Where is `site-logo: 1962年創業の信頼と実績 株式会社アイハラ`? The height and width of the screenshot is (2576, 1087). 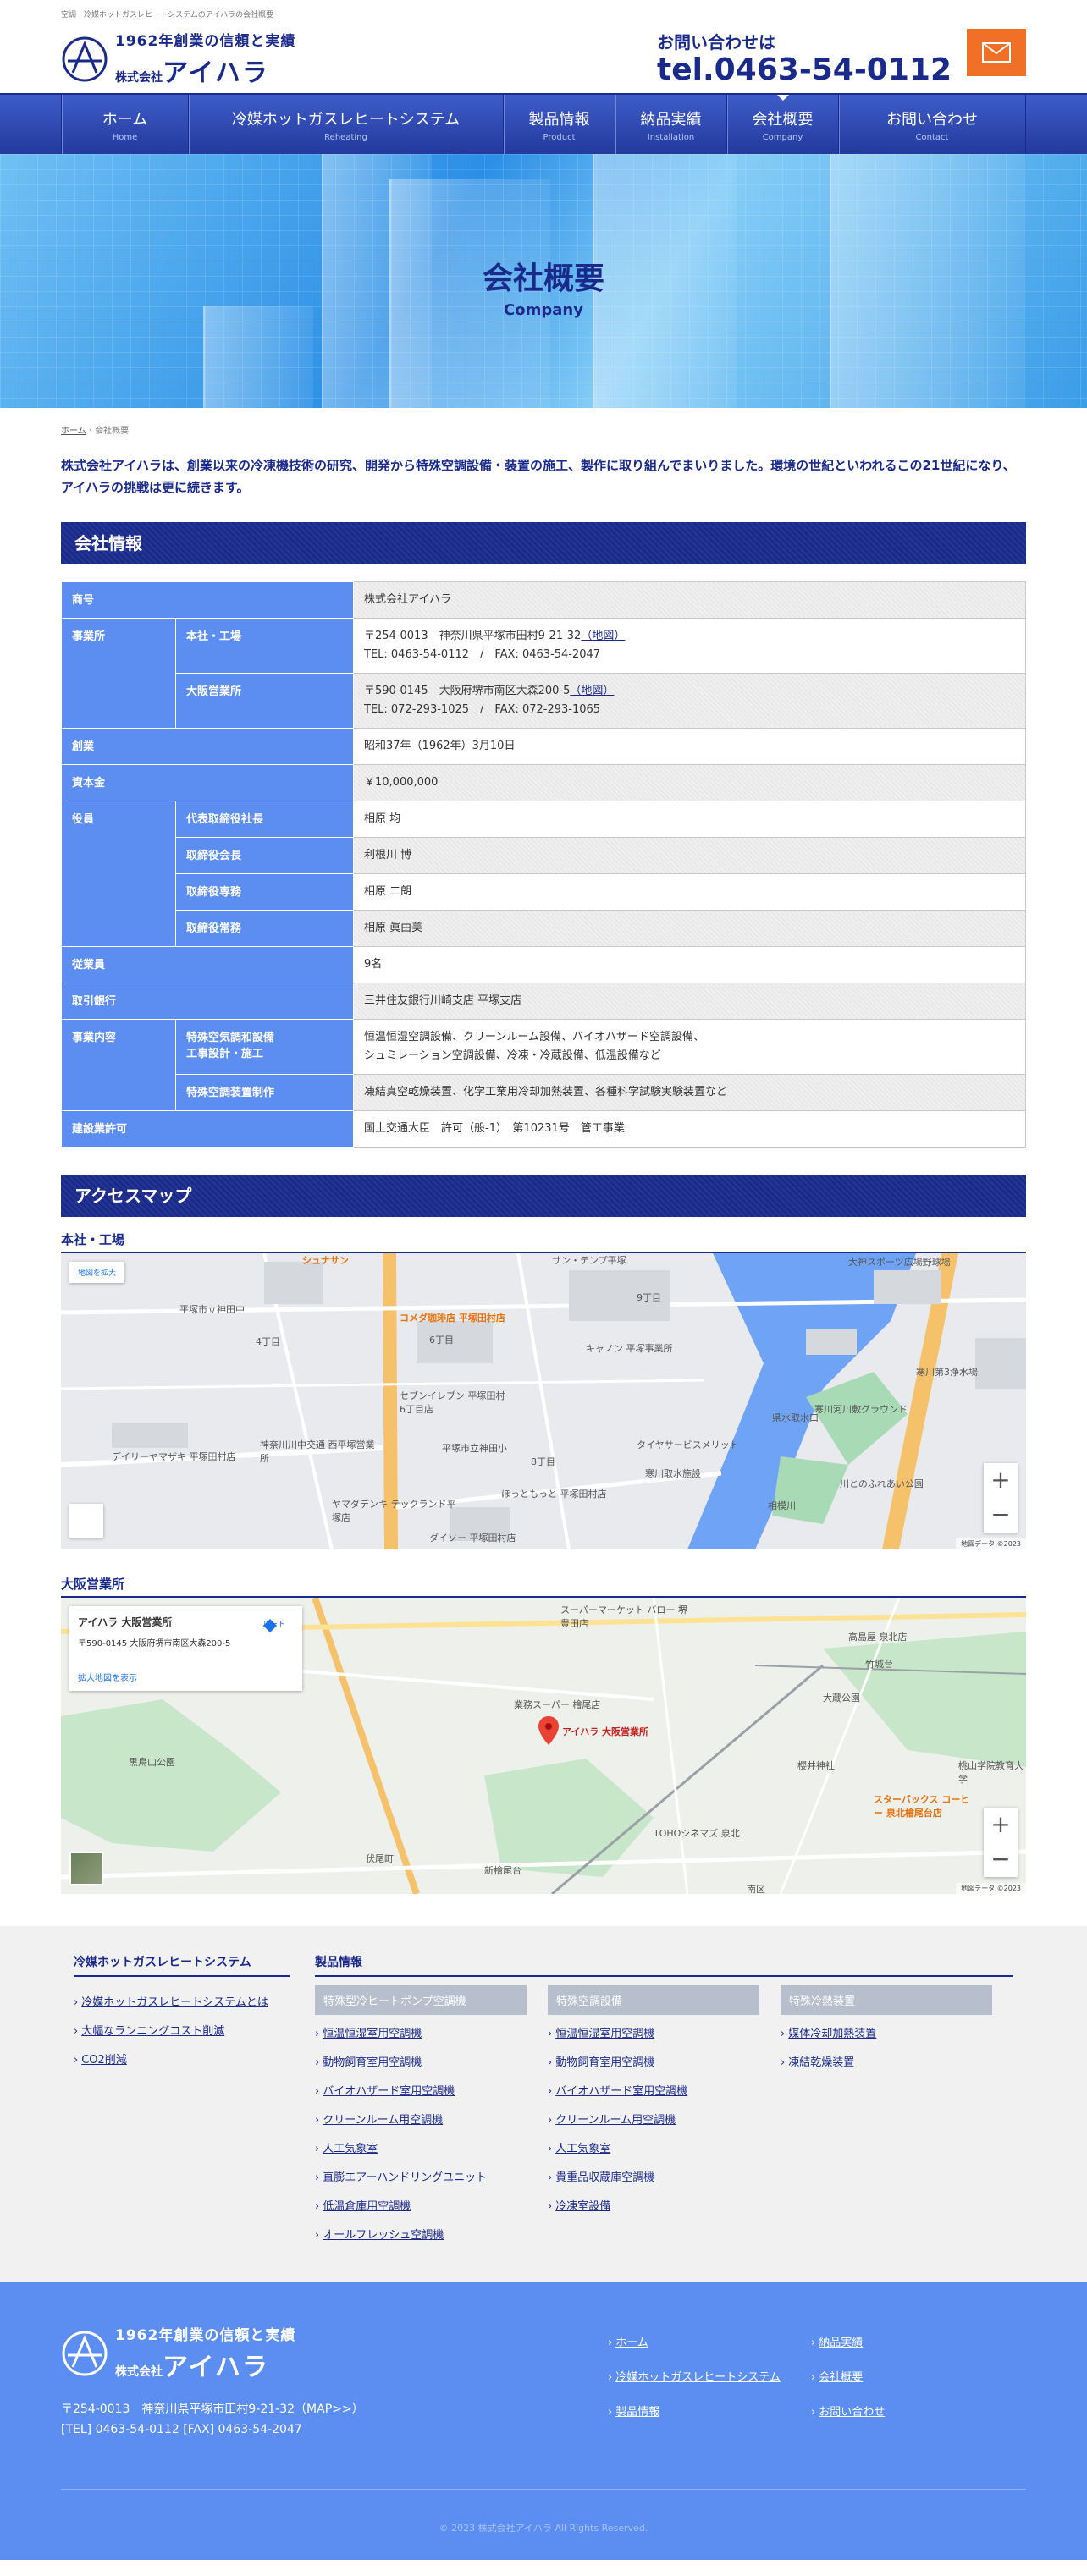 site-logo: 1962年創業の信頼と実績 株式会社アイハラ is located at coordinates (178, 59).